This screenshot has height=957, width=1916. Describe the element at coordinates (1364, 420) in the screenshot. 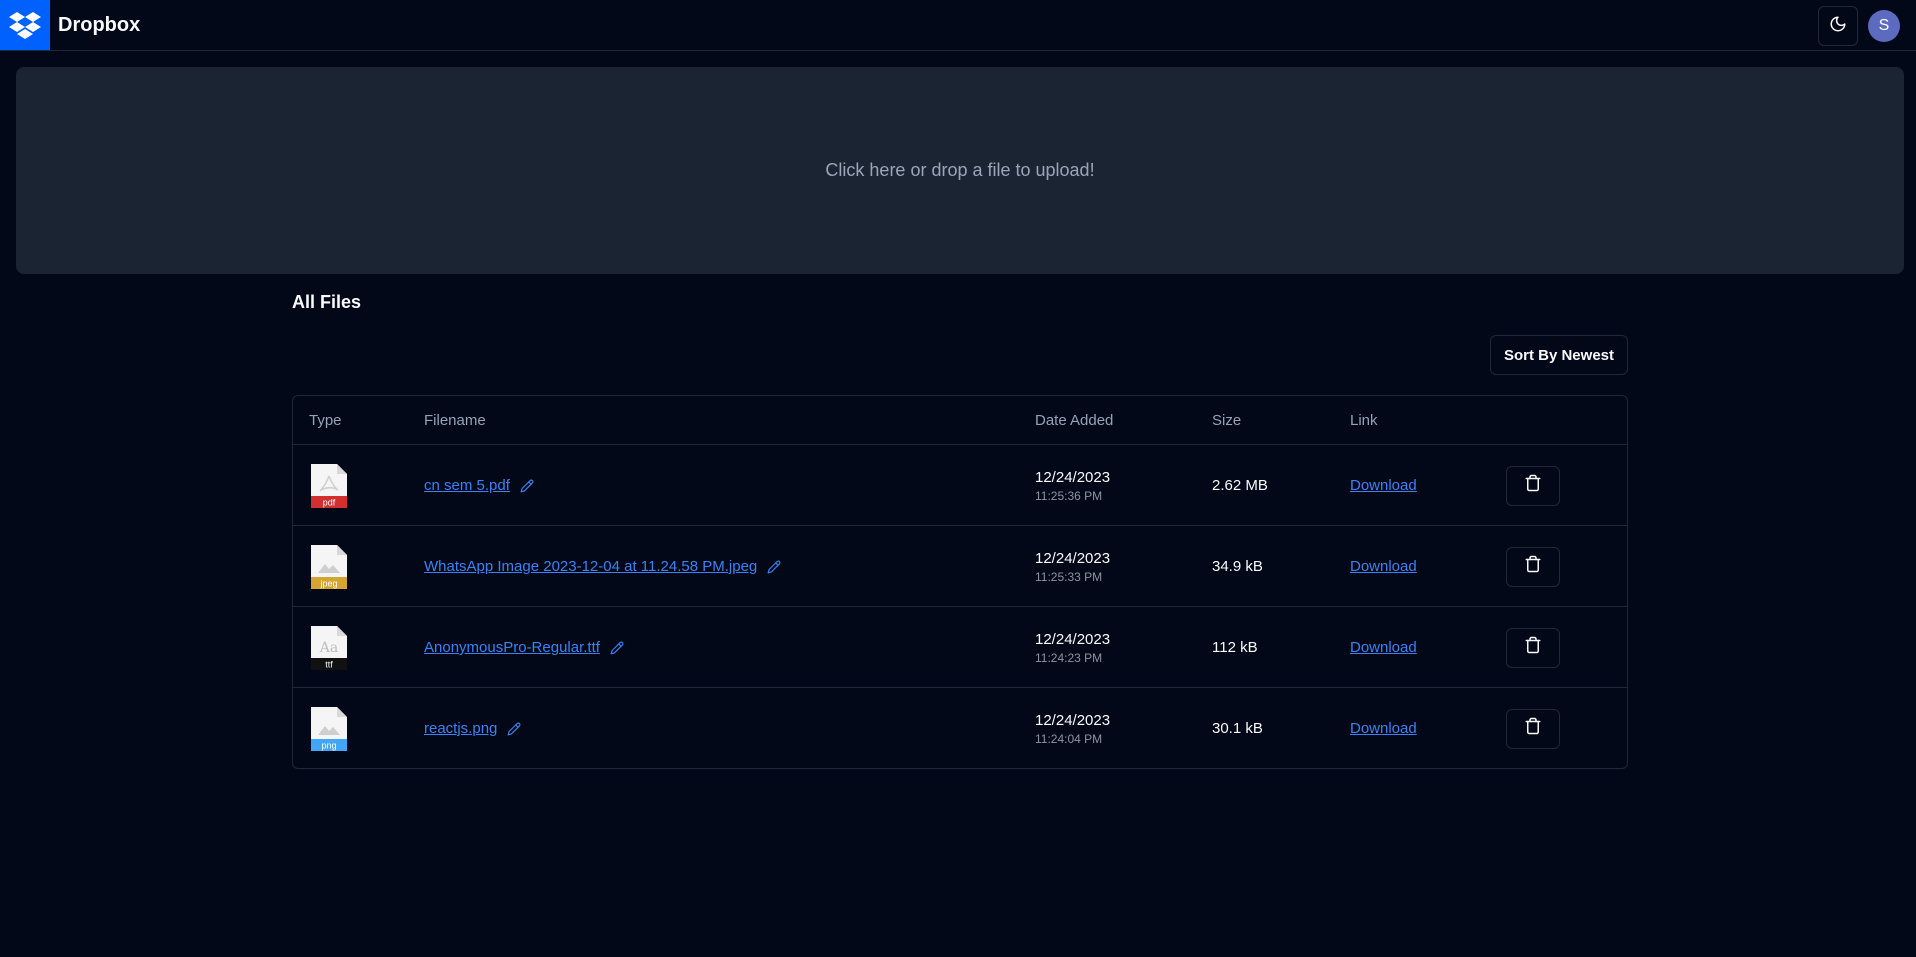

I see `column-header-link: Link` at that location.